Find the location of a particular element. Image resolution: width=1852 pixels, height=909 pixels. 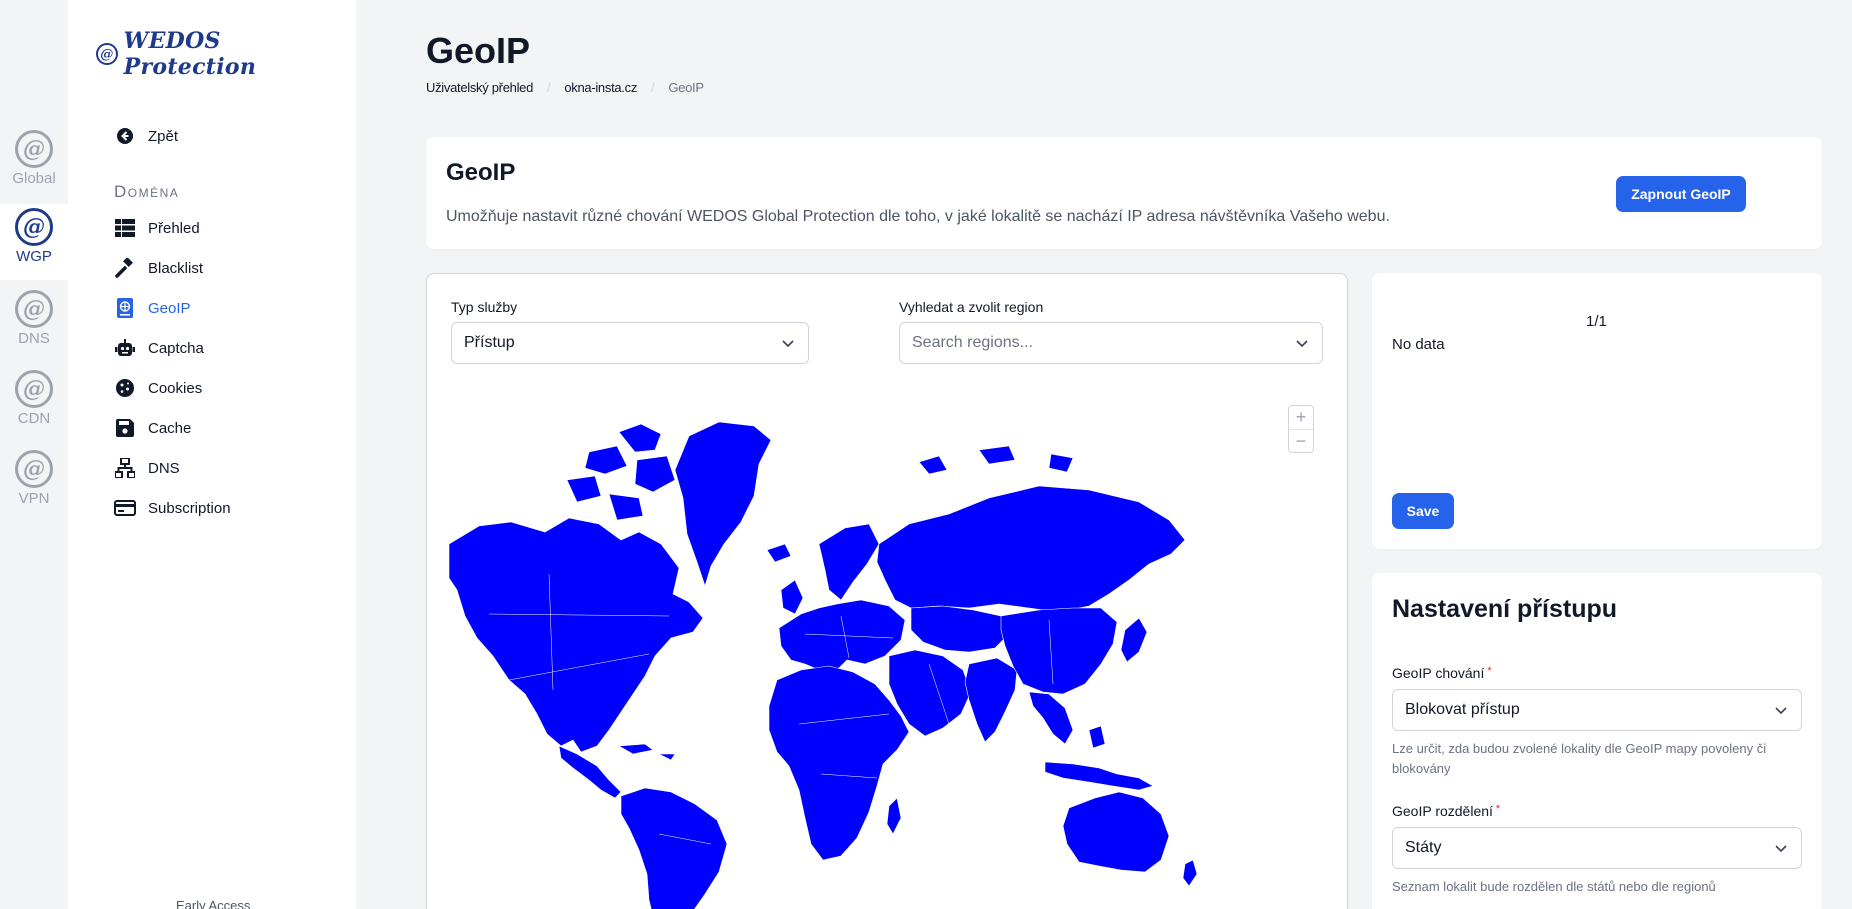

service-type-label: Typ služby is located at coordinates (484, 307).